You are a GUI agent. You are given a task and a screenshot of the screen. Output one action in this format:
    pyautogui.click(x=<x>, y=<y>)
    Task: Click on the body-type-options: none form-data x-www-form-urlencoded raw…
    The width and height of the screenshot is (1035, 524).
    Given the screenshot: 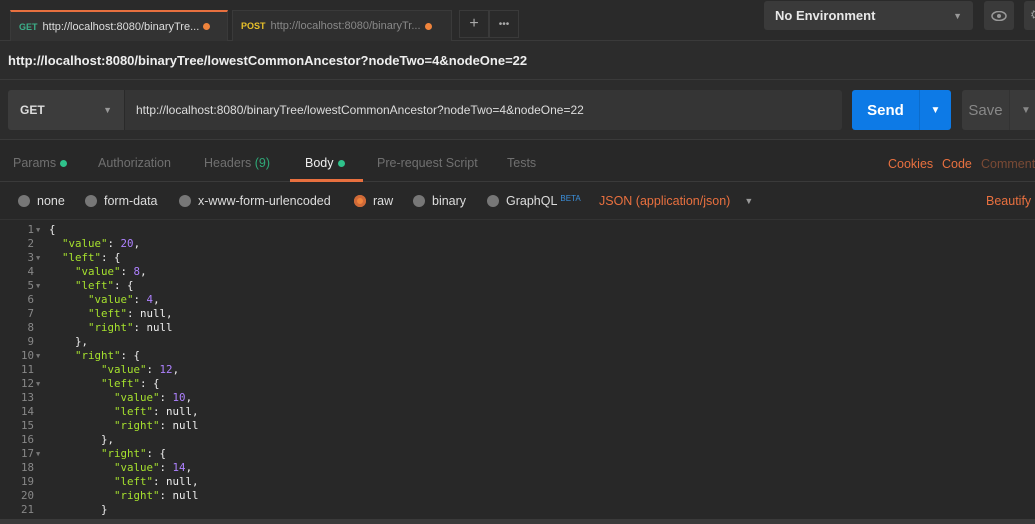 What is the action you would take?
    pyautogui.click(x=517, y=201)
    